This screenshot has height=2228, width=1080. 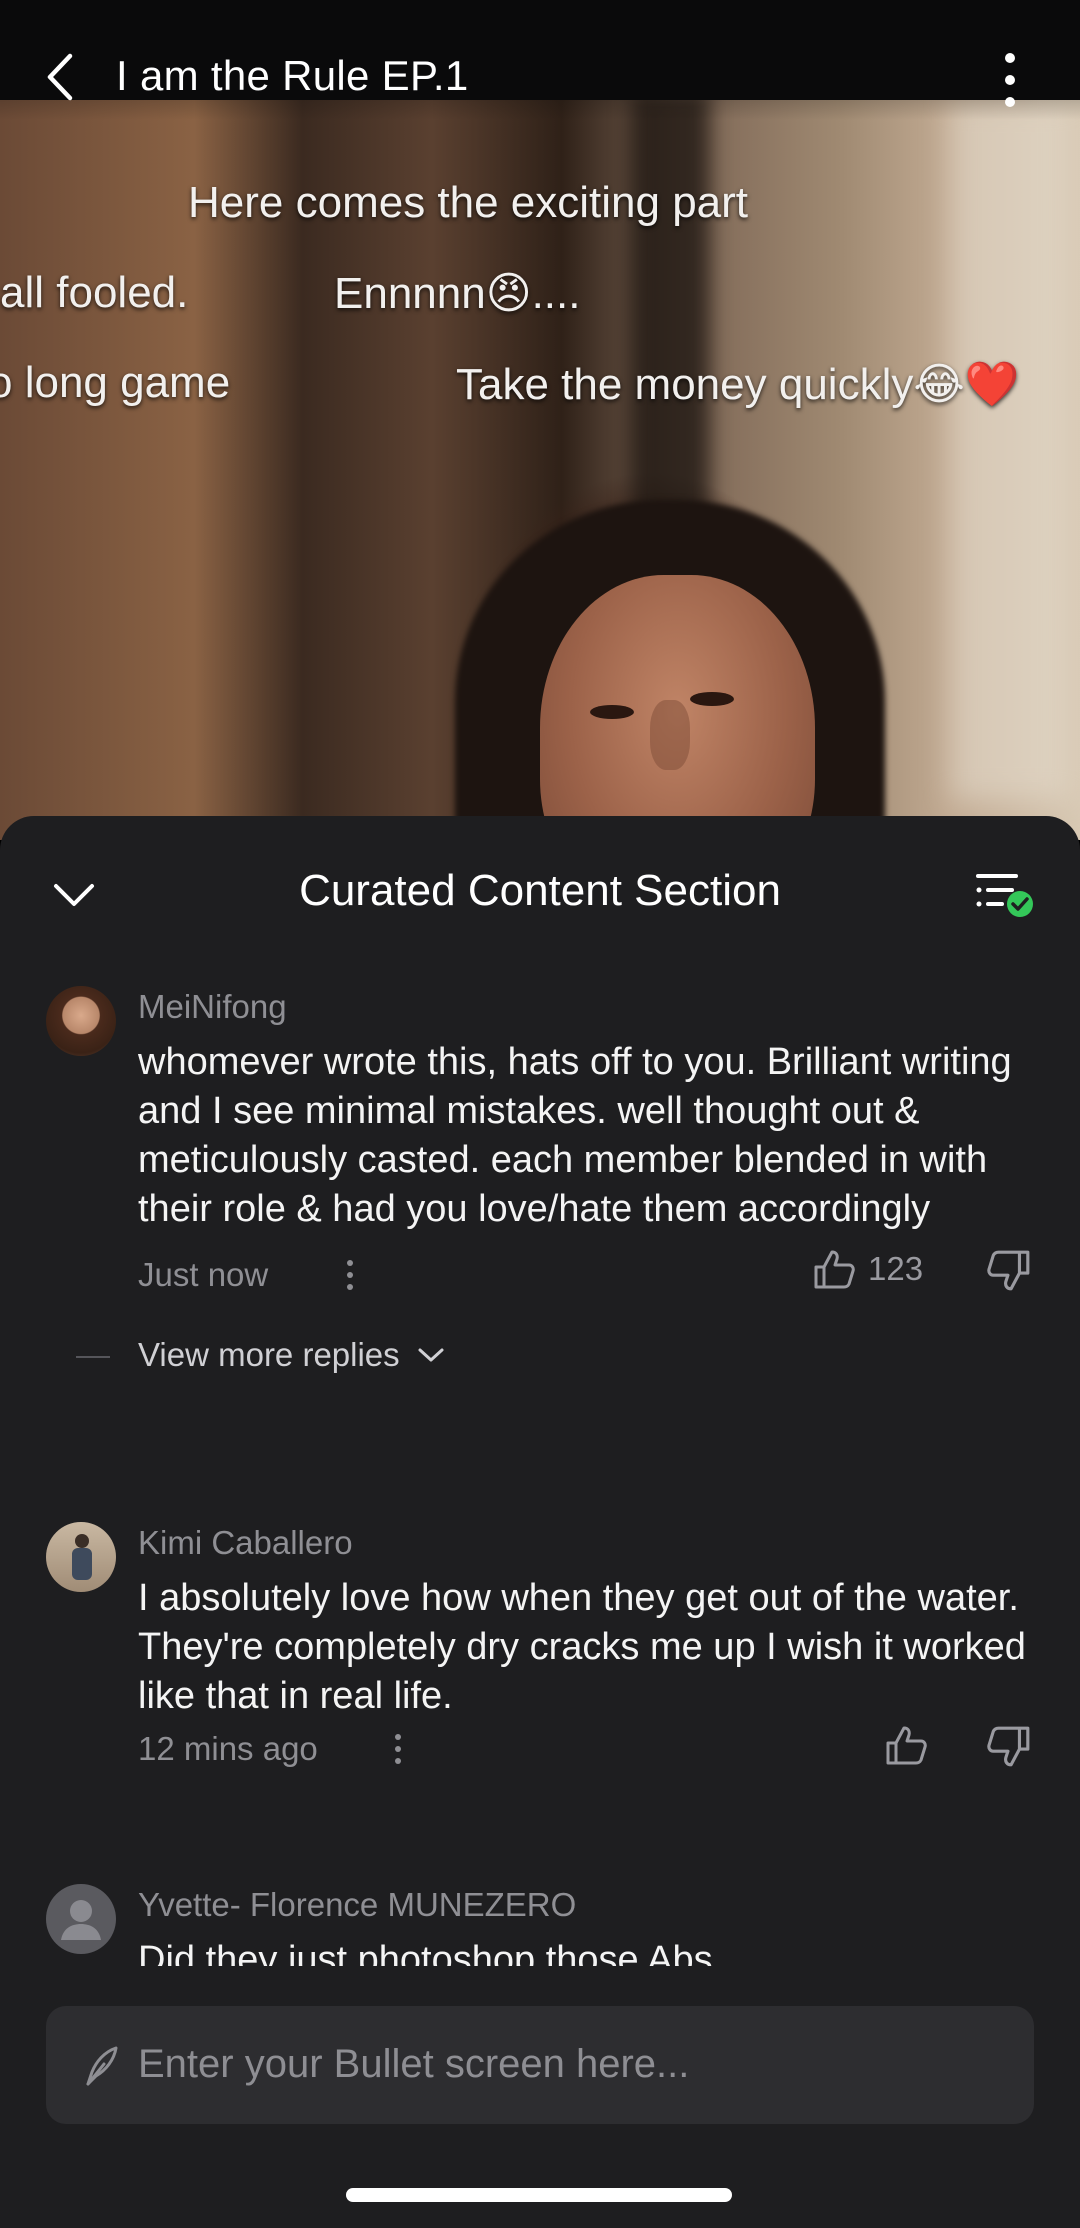 I want to click on comment-time: Just now, so click(x=203, y=1274).